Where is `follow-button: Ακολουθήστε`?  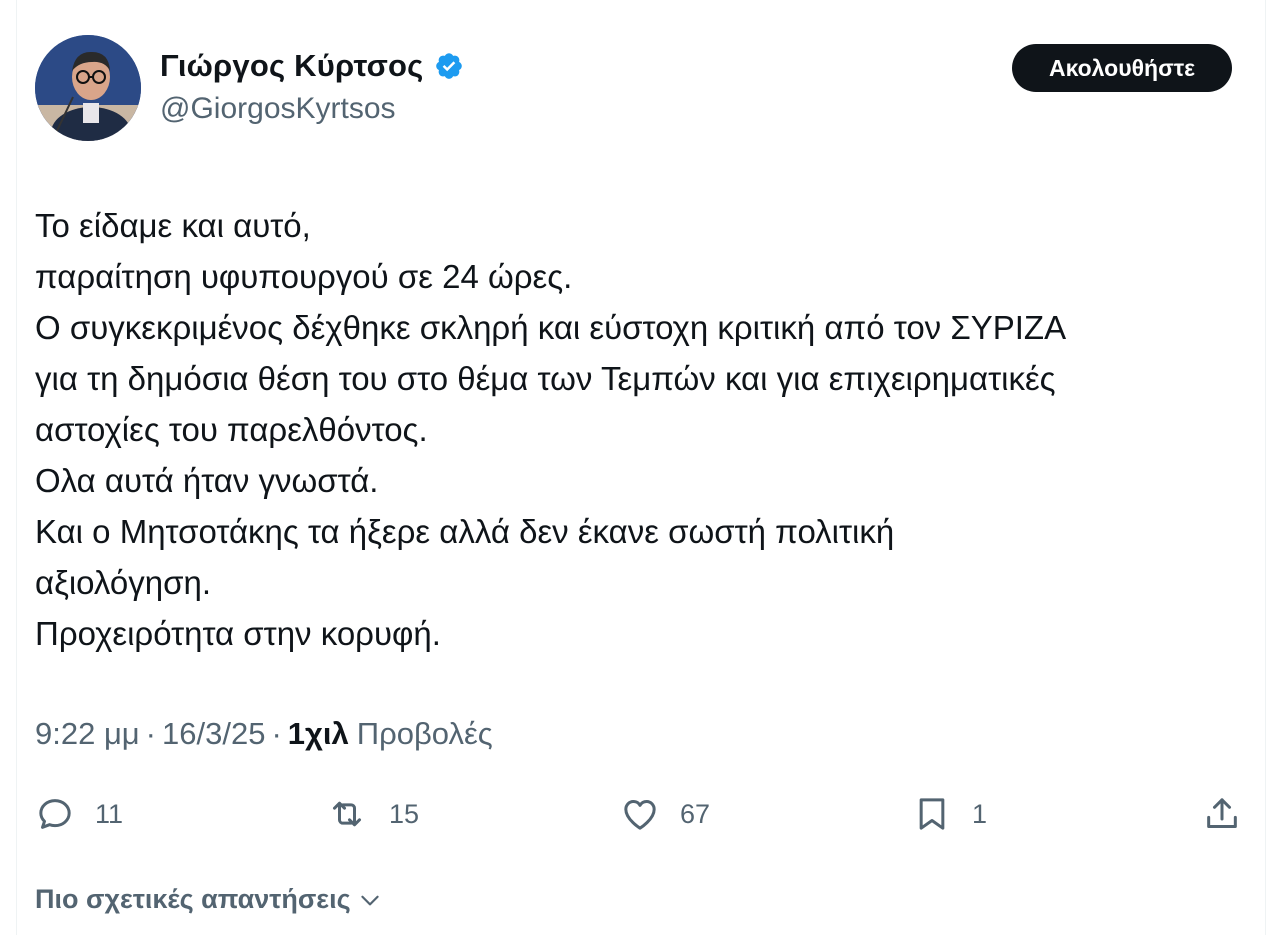 follow-button: Ακολουθήστε is located at coordinates (1122, 68).